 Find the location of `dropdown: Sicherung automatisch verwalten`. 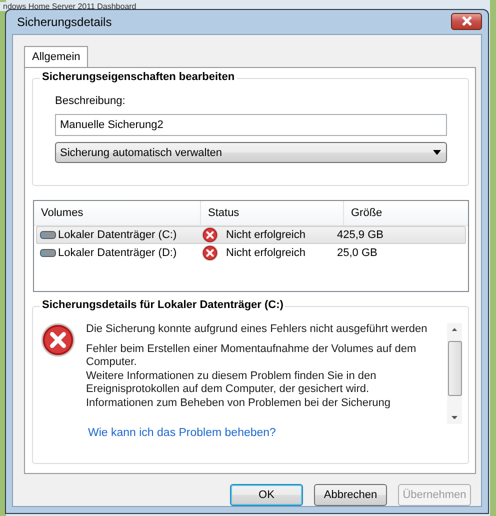

dropdown: Sicherung automatisch verwalten is located at coordinates (251, 152).